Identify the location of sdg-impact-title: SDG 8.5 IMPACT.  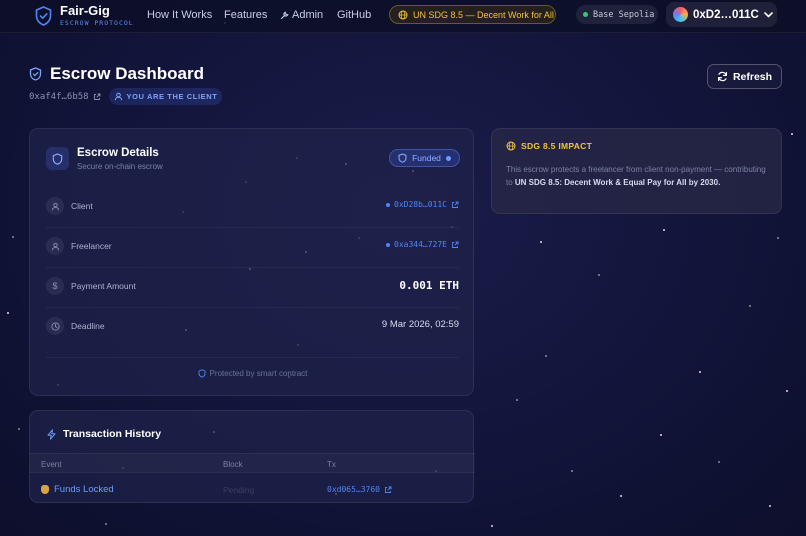
(549, 146).